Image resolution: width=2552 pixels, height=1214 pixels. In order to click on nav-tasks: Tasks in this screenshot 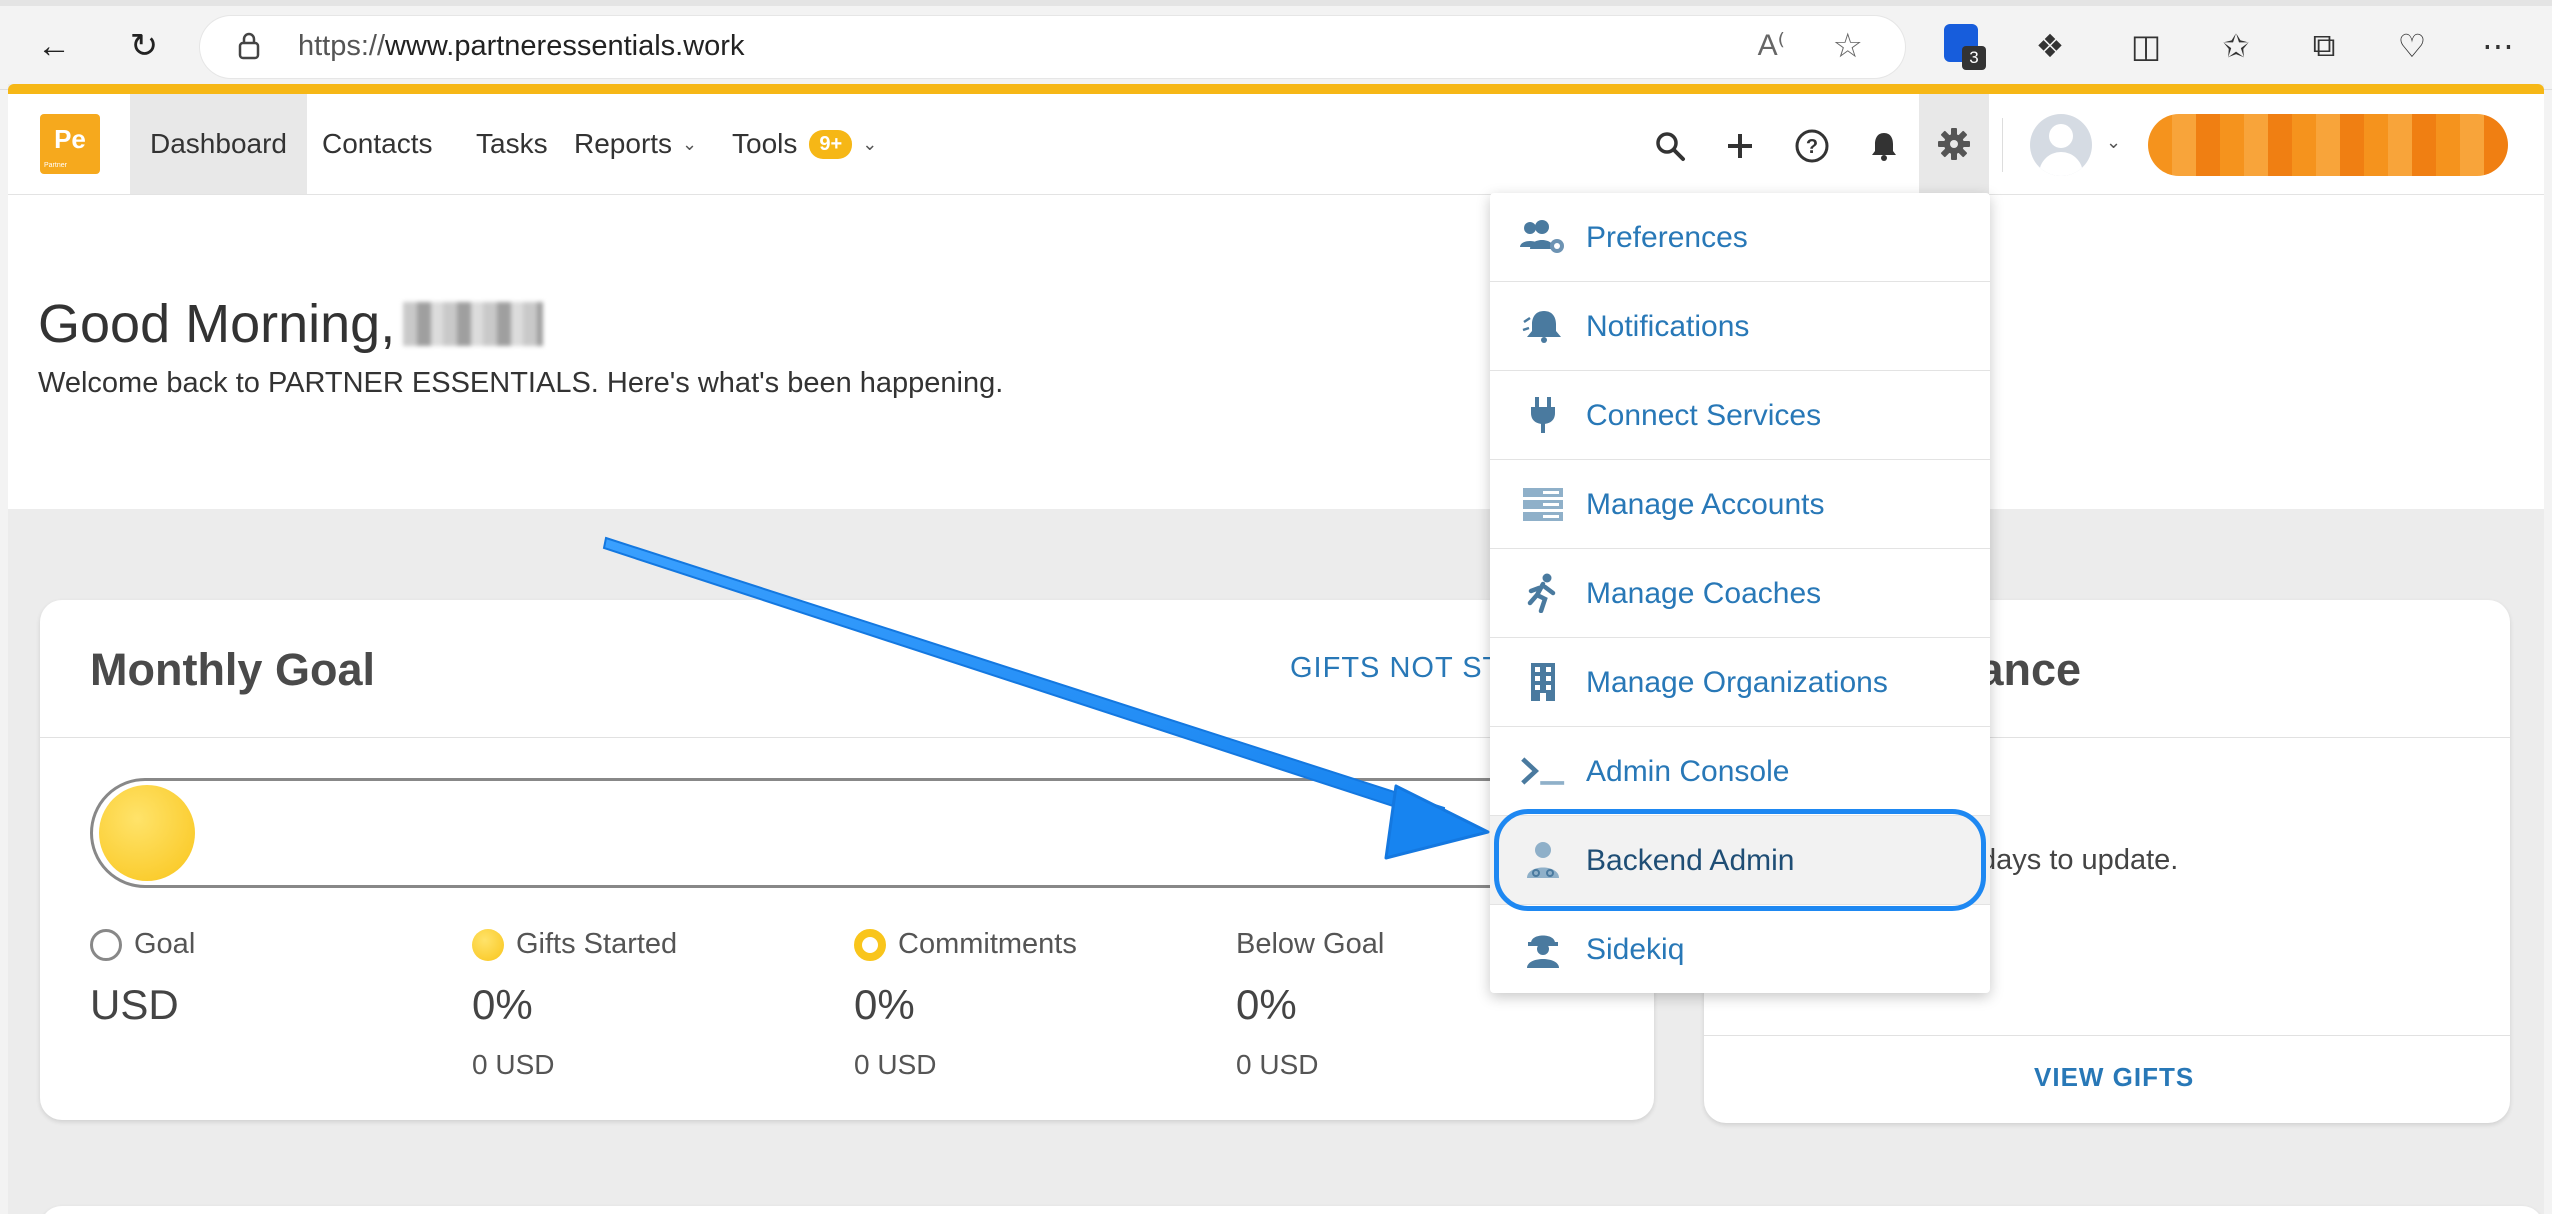, I will do `click(512, 144)`.